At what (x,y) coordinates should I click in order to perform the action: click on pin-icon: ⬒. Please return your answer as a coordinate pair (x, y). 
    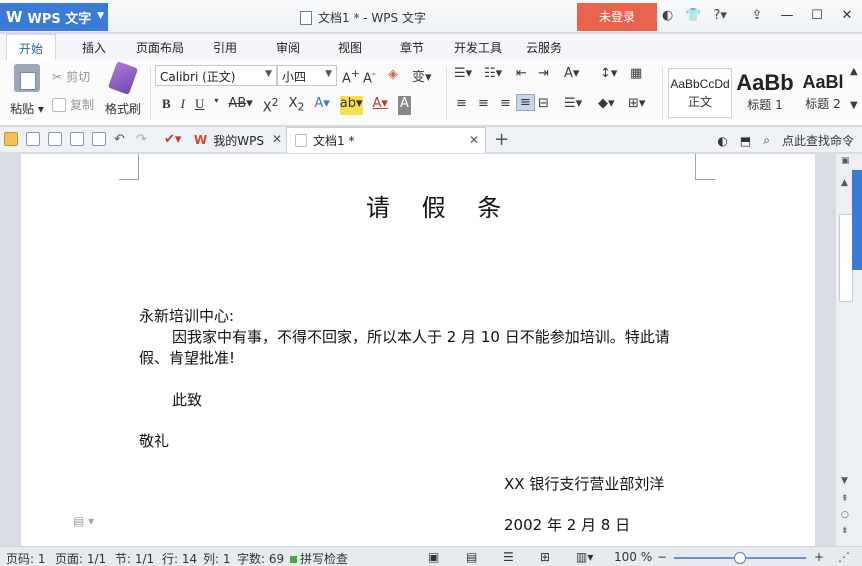
    Looking at the image, I should click on (745, 141).